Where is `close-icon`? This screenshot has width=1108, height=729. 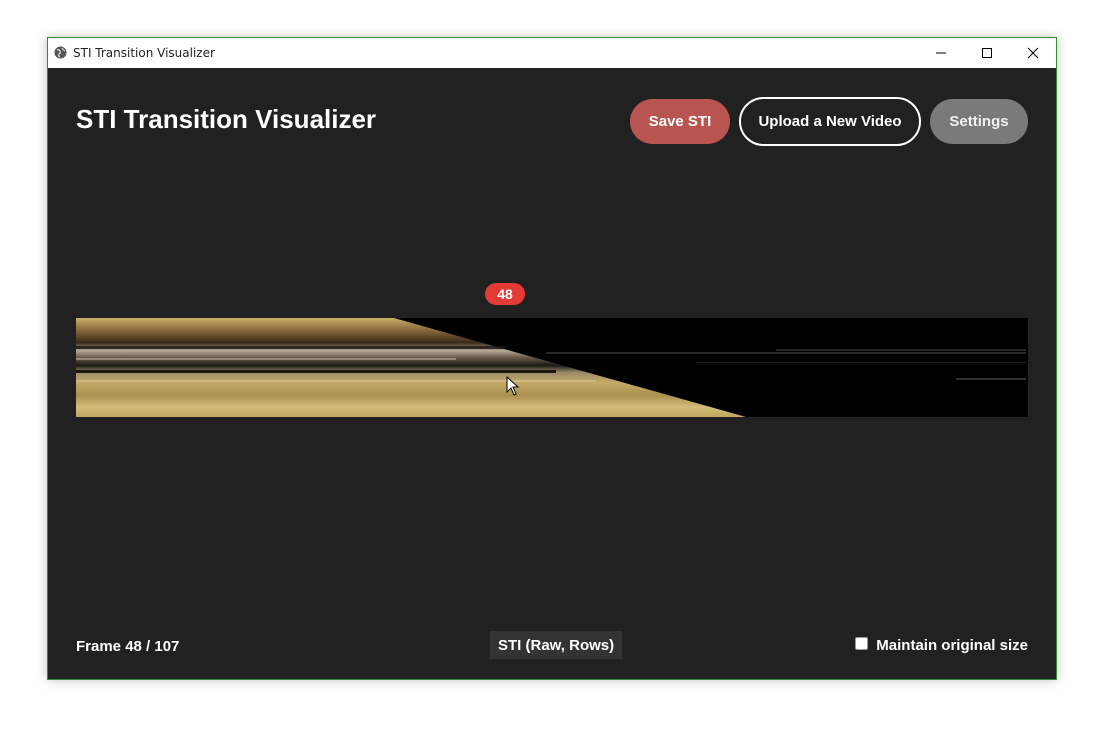
close-icon is located at coordinates (1033, 53).